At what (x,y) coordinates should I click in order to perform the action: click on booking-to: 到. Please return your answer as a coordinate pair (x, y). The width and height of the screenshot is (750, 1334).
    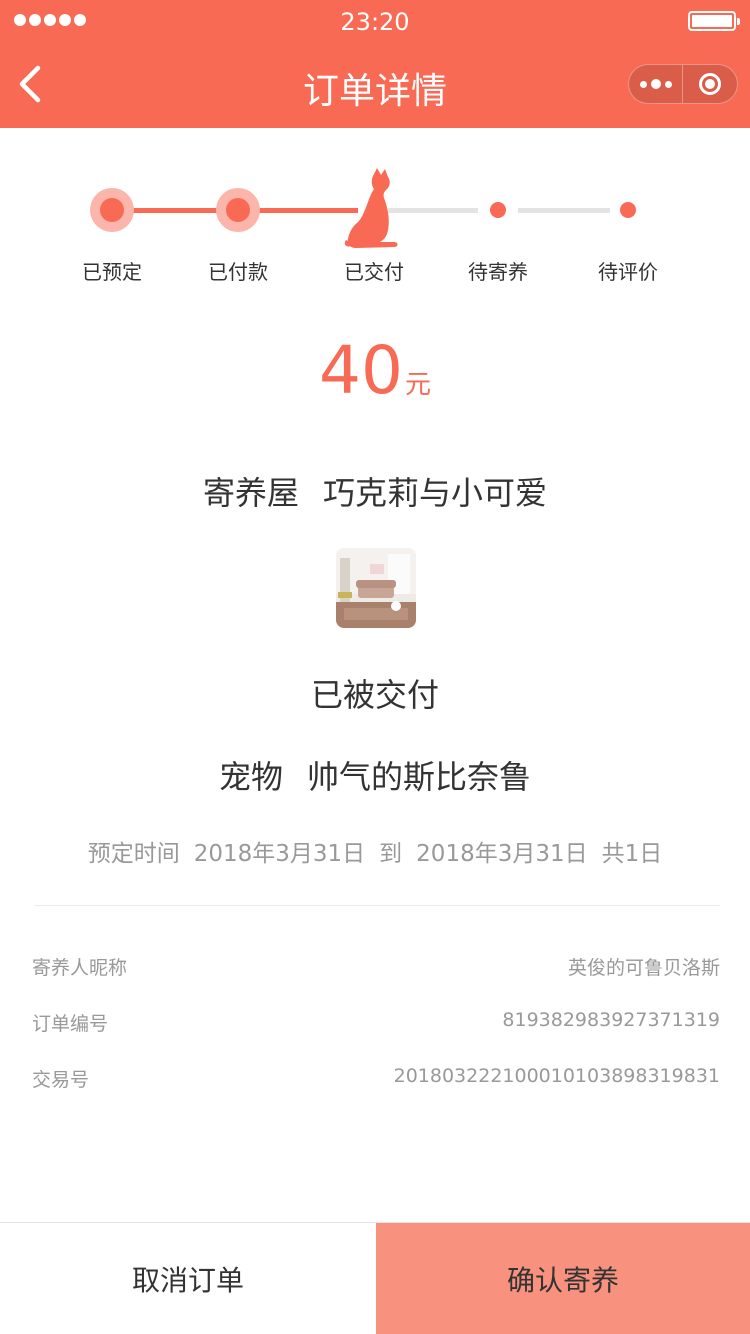
    Looking at the image, I should click on (391, 854).